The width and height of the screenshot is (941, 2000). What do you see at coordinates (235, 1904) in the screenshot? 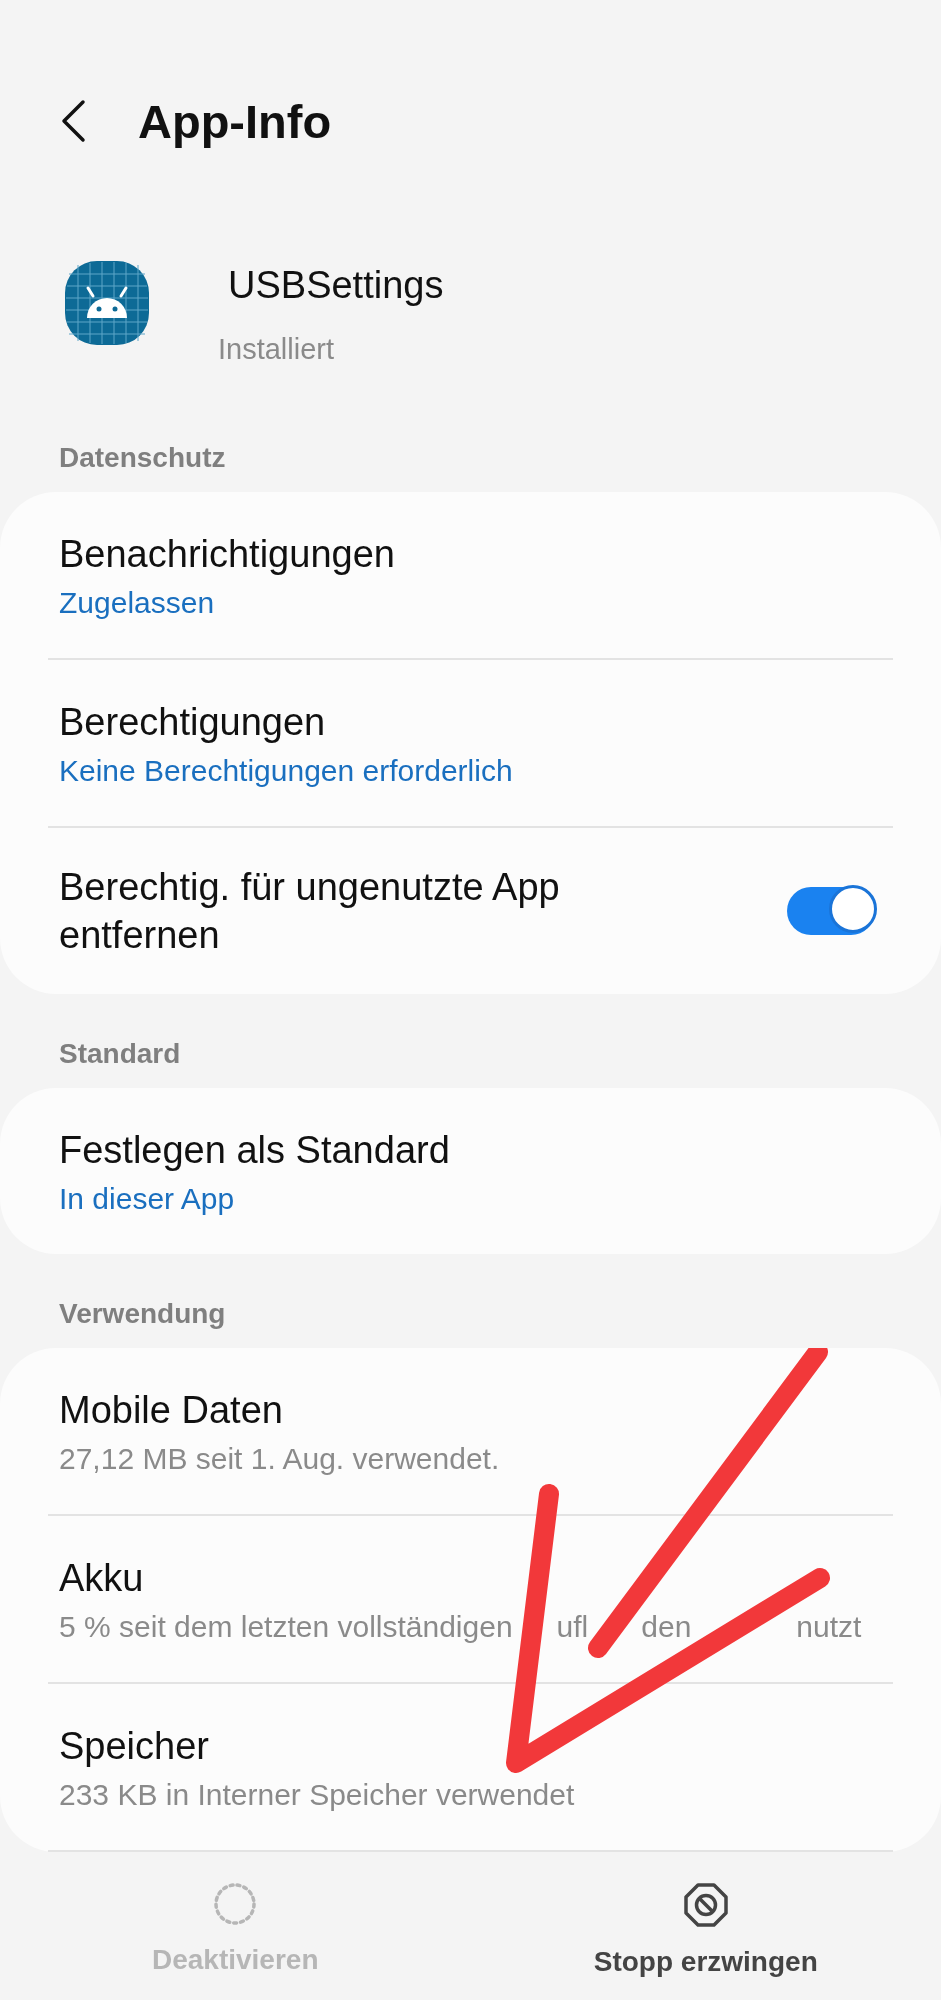
I see `dashed-circle-icon` at bounding box center [235, 1904].